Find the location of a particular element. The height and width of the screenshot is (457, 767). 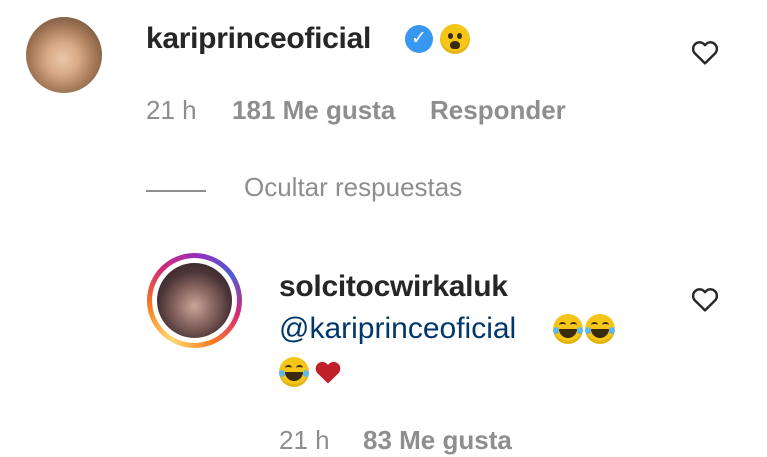

comment-timestamp: 21 h is located at coordinates (171, 110).